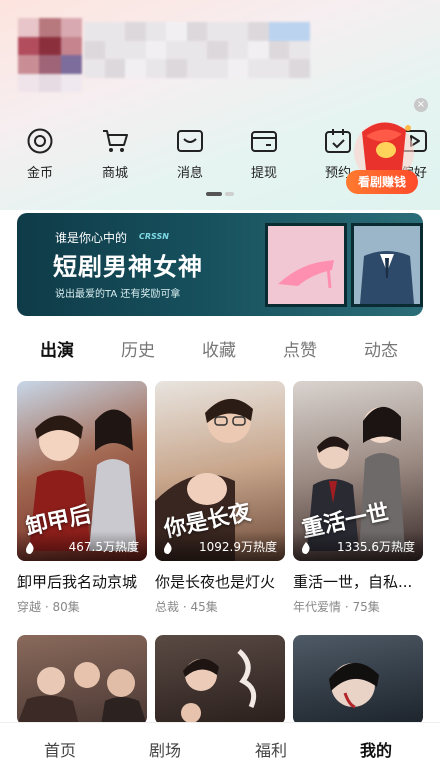  Describe the element at coordinates (306, 265) in the screenshot. I see `banner-heels-image` at that location.